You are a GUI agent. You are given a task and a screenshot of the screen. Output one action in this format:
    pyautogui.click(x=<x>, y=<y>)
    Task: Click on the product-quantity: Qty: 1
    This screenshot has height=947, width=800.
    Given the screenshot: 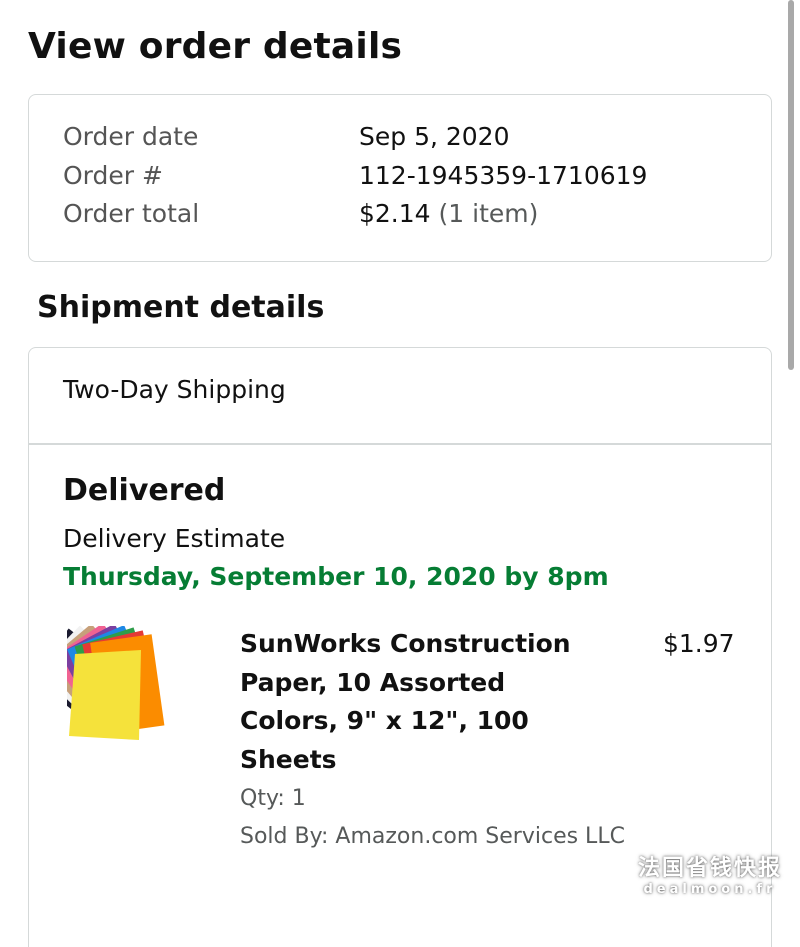 What is the action you would take?
    pyautogui.click(x=273, y=798)
    